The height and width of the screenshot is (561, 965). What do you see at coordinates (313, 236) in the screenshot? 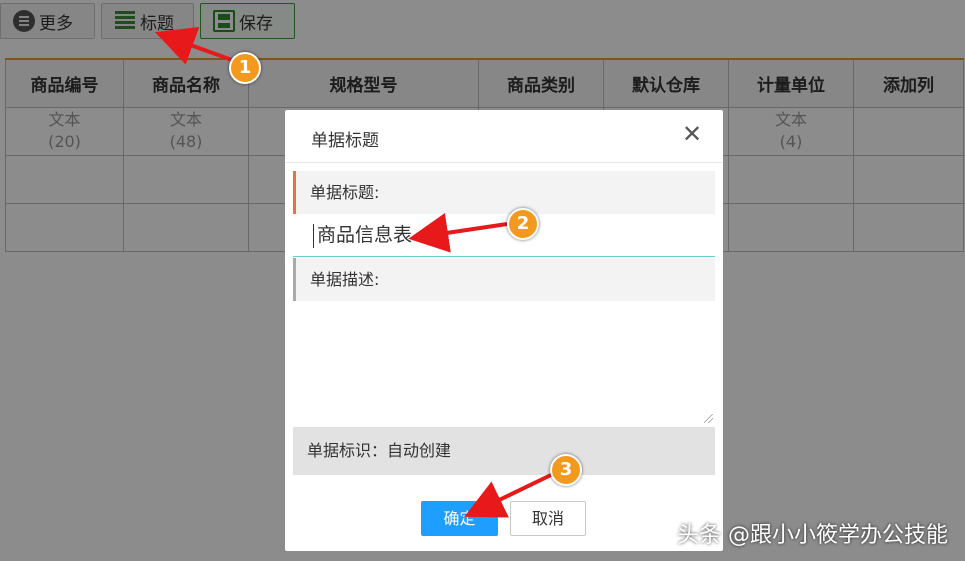
I see `text-caret` at bounding box center [313, 236].